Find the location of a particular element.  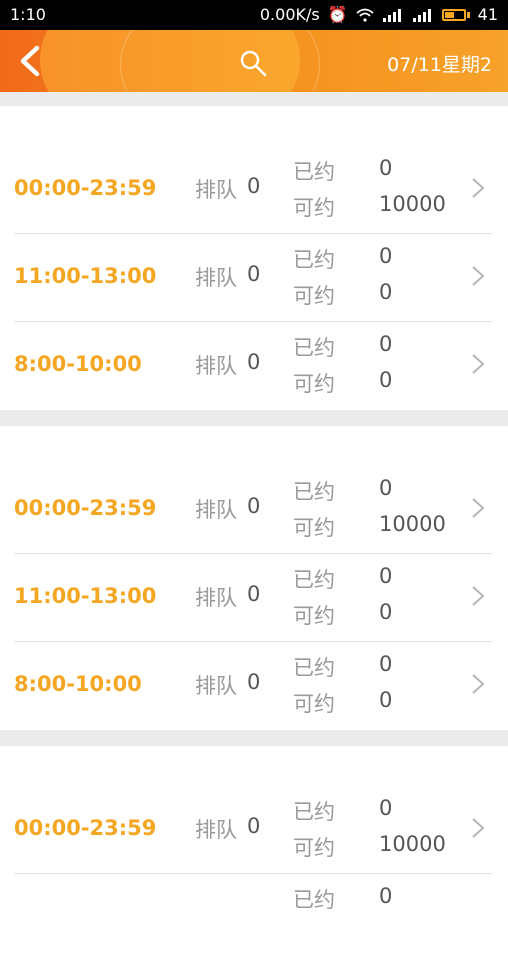

alarm-icon: ⏰ is located at coordinates (337, 14).